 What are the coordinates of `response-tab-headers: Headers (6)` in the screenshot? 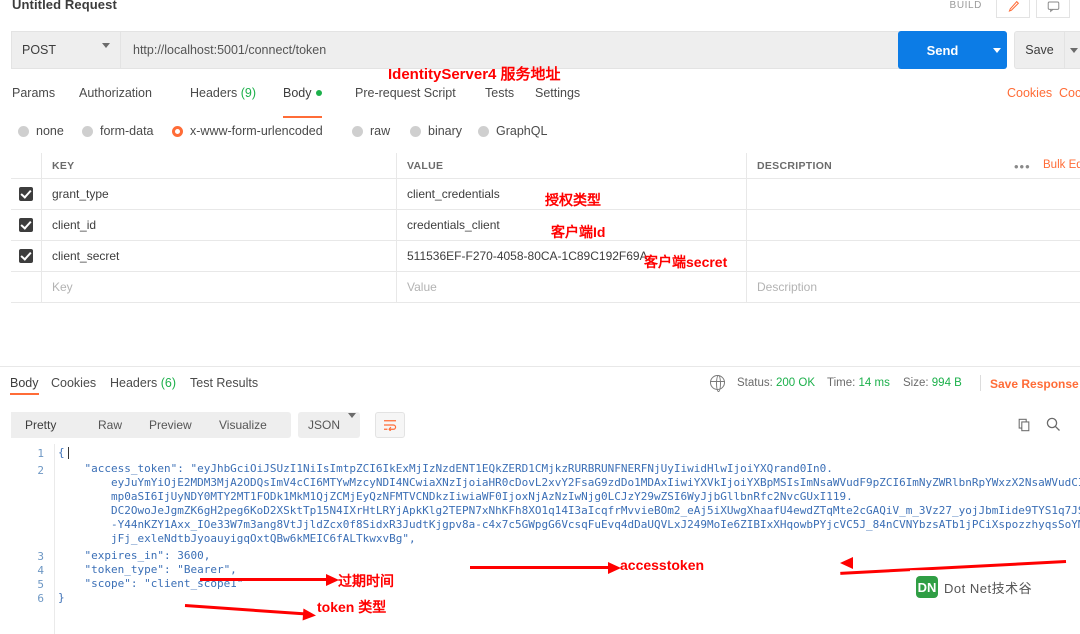 It's located at (143, 383).